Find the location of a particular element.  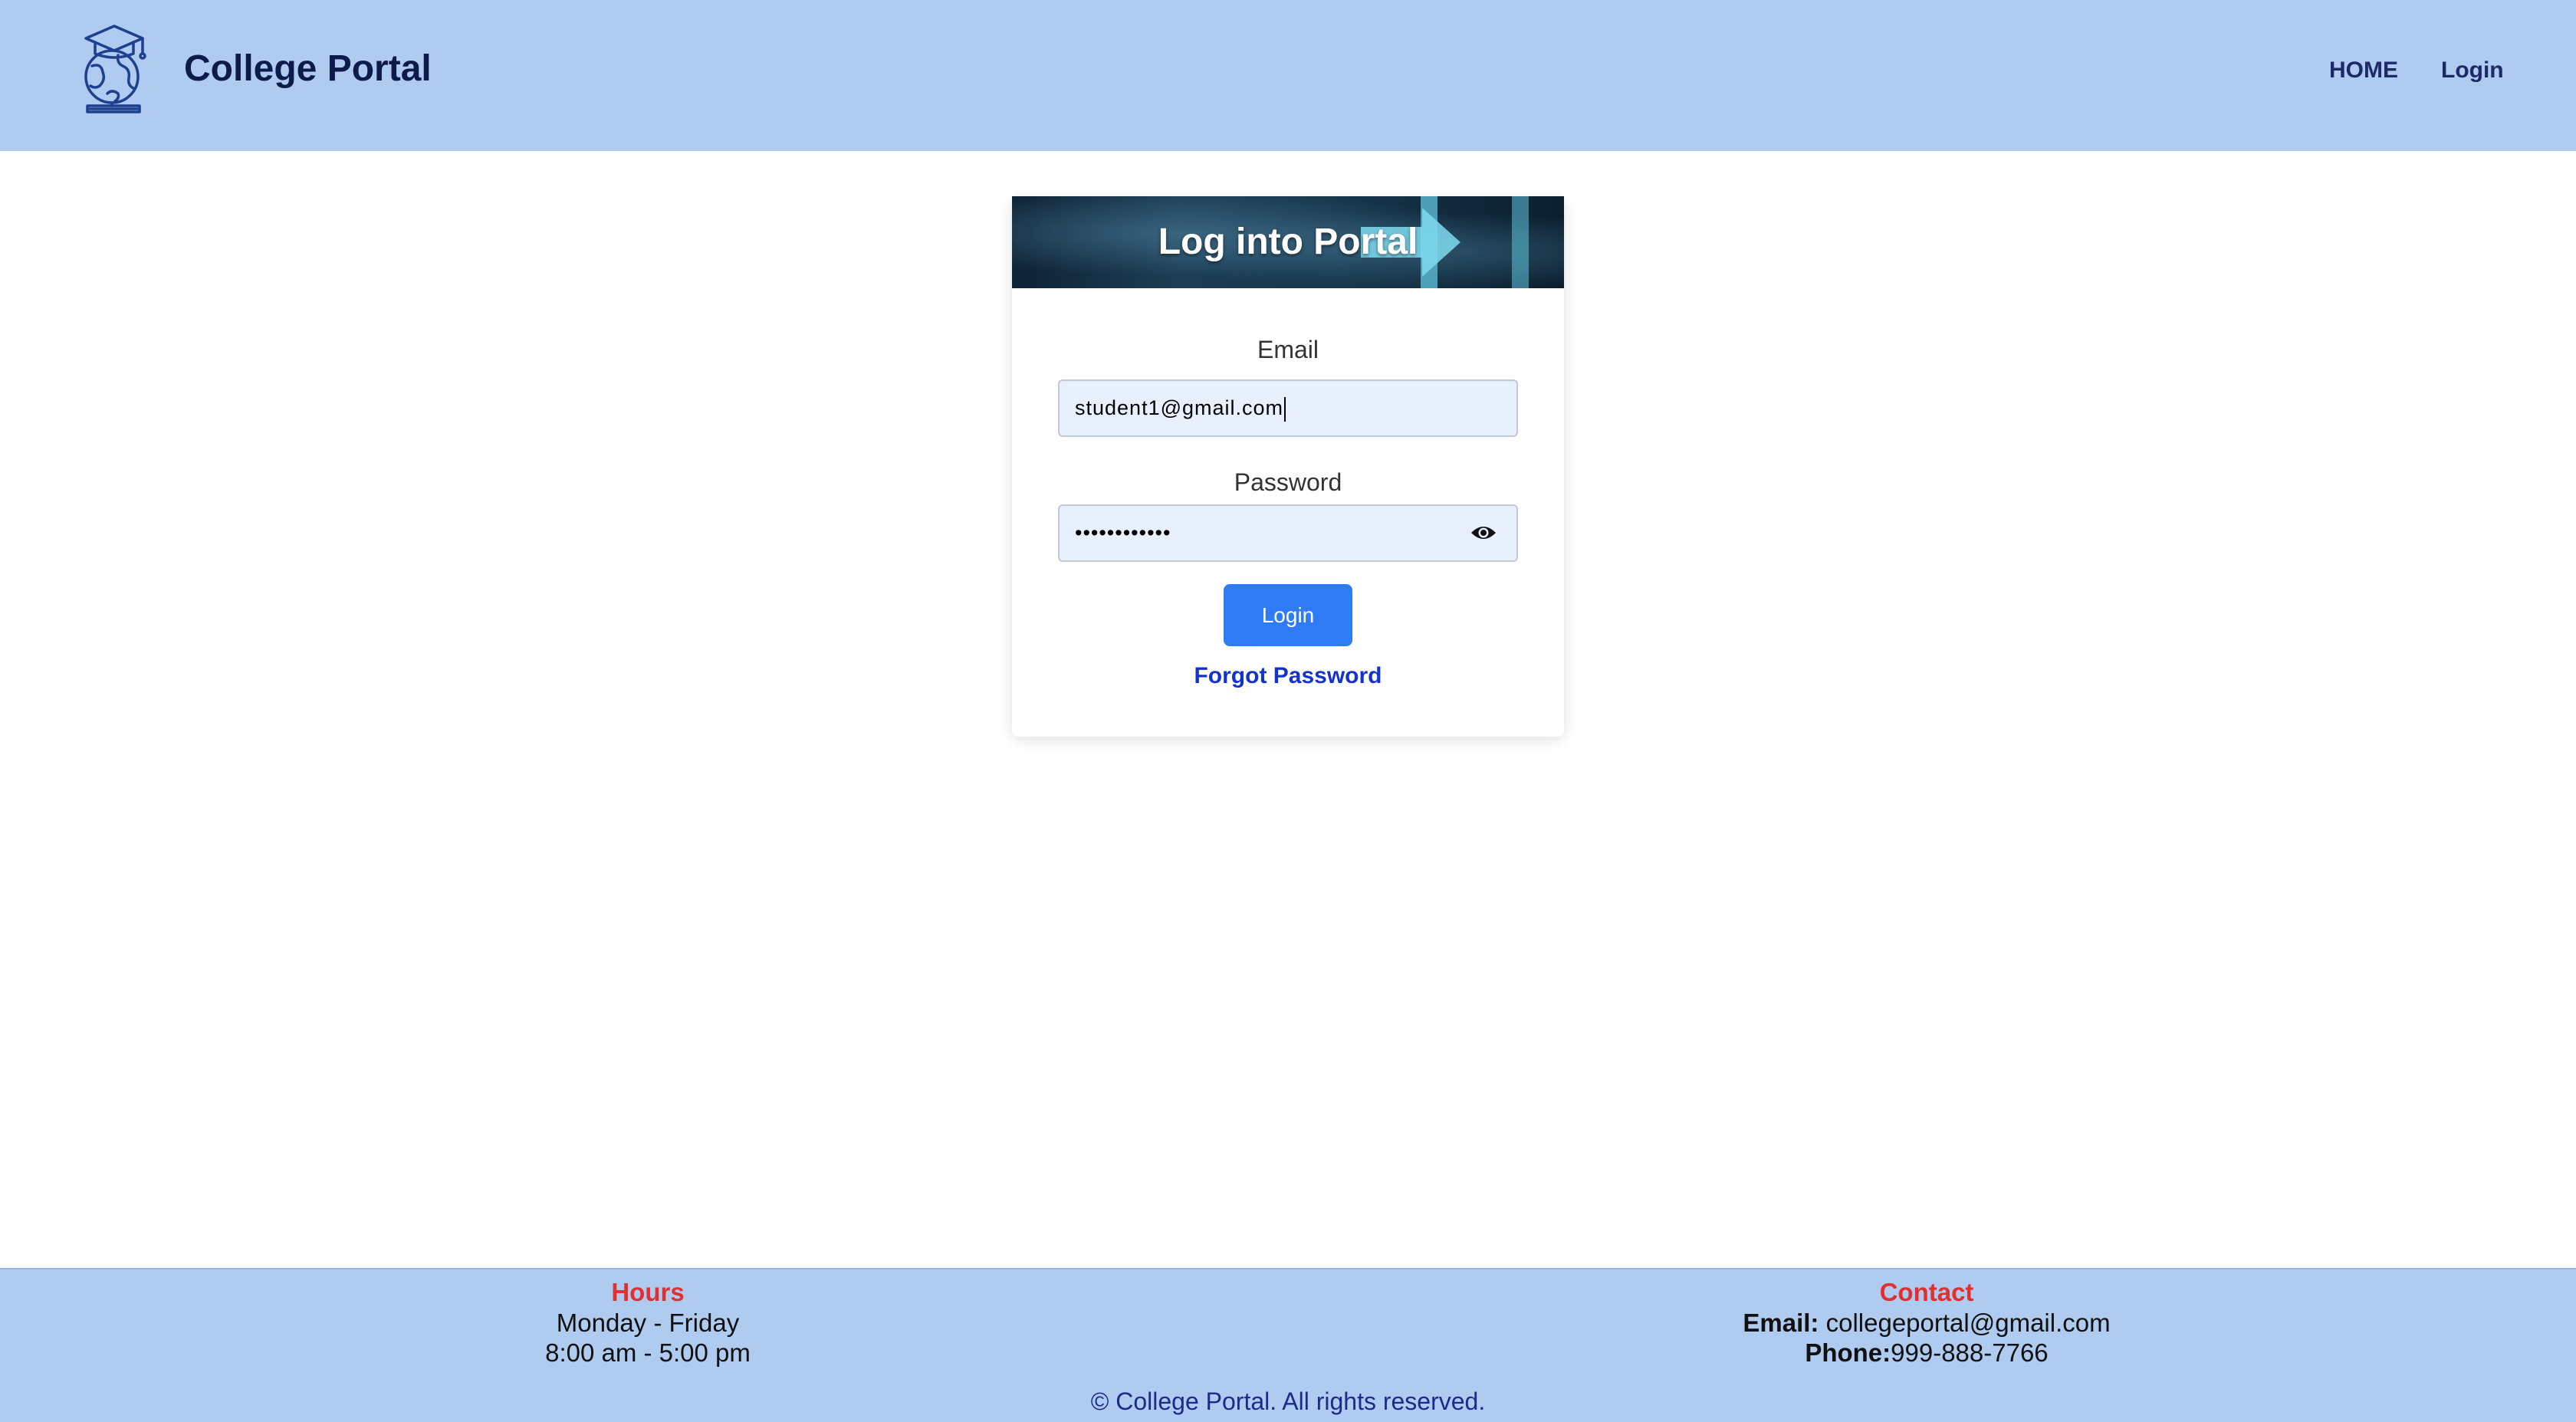

graduate-globe-icon is located at coordinates (114, 67).